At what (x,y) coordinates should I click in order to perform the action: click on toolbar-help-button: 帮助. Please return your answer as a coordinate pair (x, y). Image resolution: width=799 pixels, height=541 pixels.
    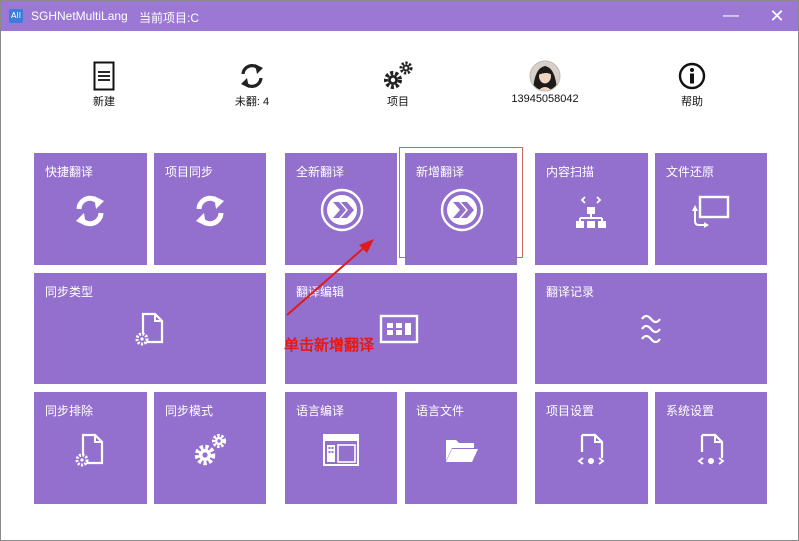
    Looking at the image, I should click on (692, 84).